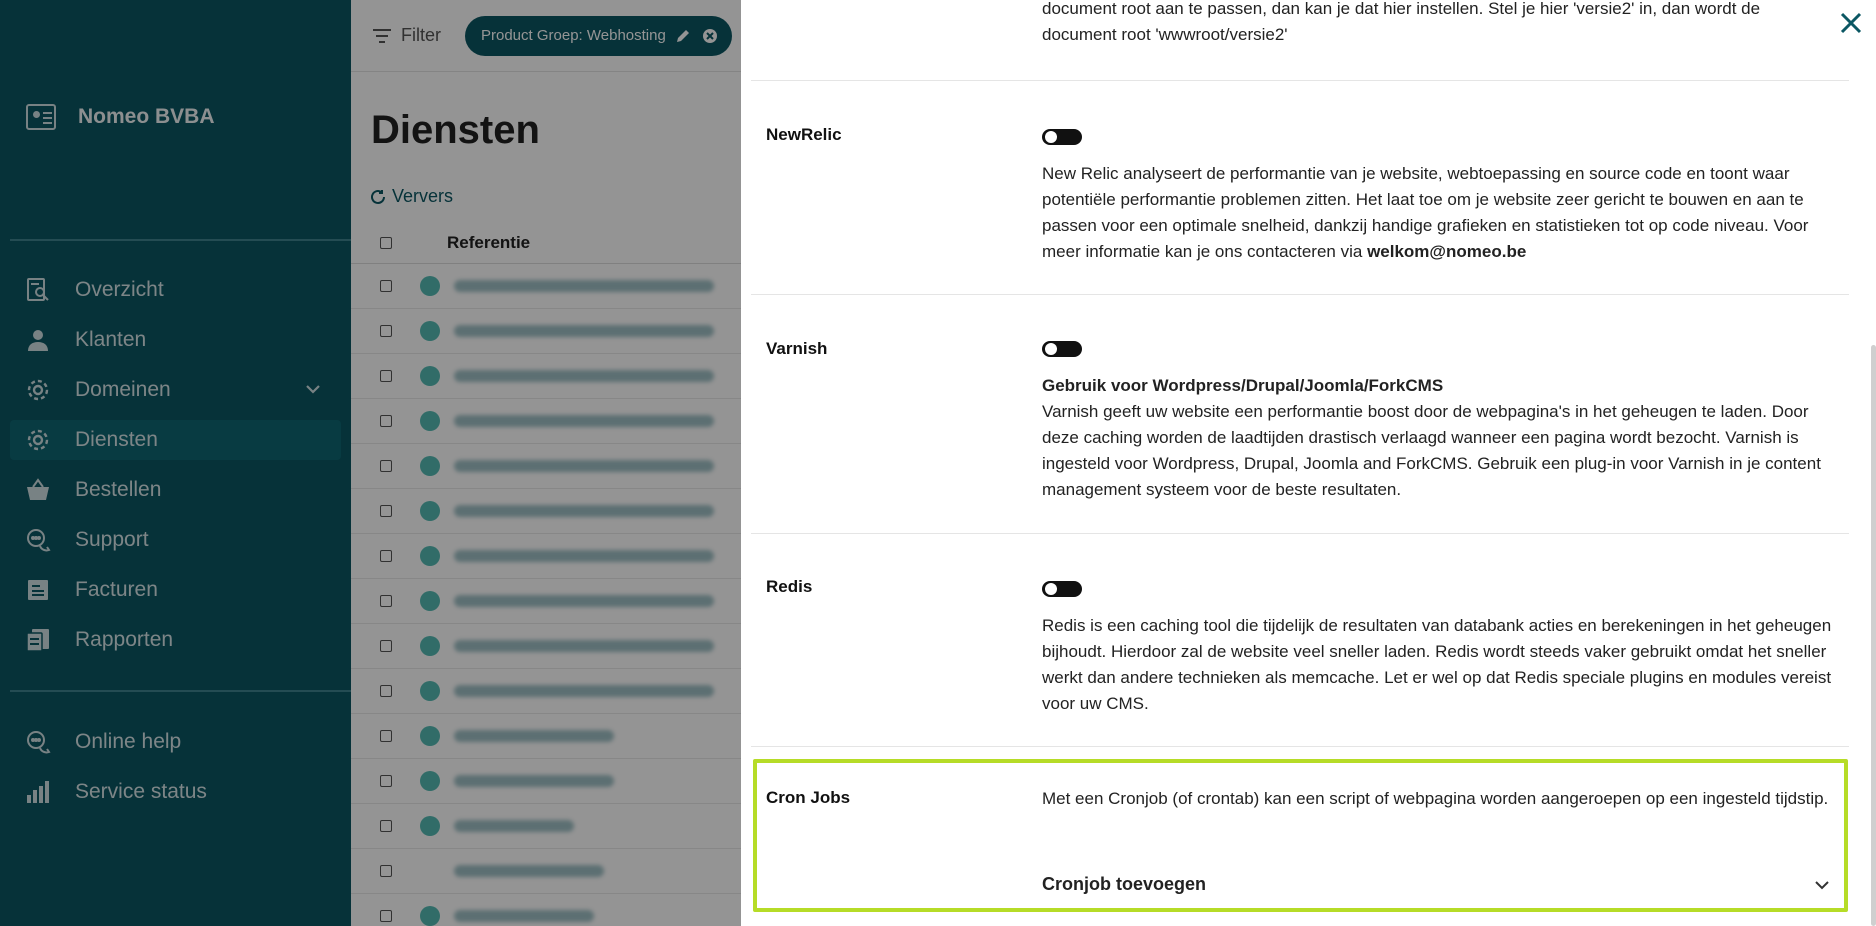 The width and height of the screenshot is (1876, 926). What do you see at coordinates (789, 586) in the screenshot?
I see `redis-title: Redis` at bounding box center [789, 586].